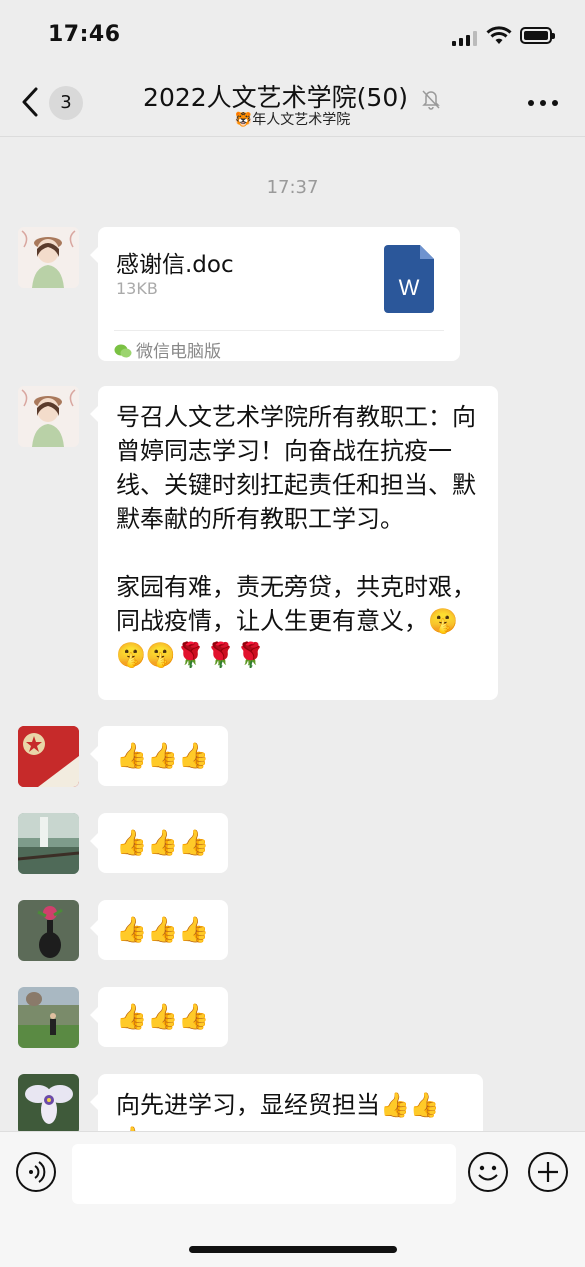 The width and height of the screenshot is (585, 1267). Describe the element at coordinates (293, 1249) in the screenshot. I see `home-indicator` at that location.